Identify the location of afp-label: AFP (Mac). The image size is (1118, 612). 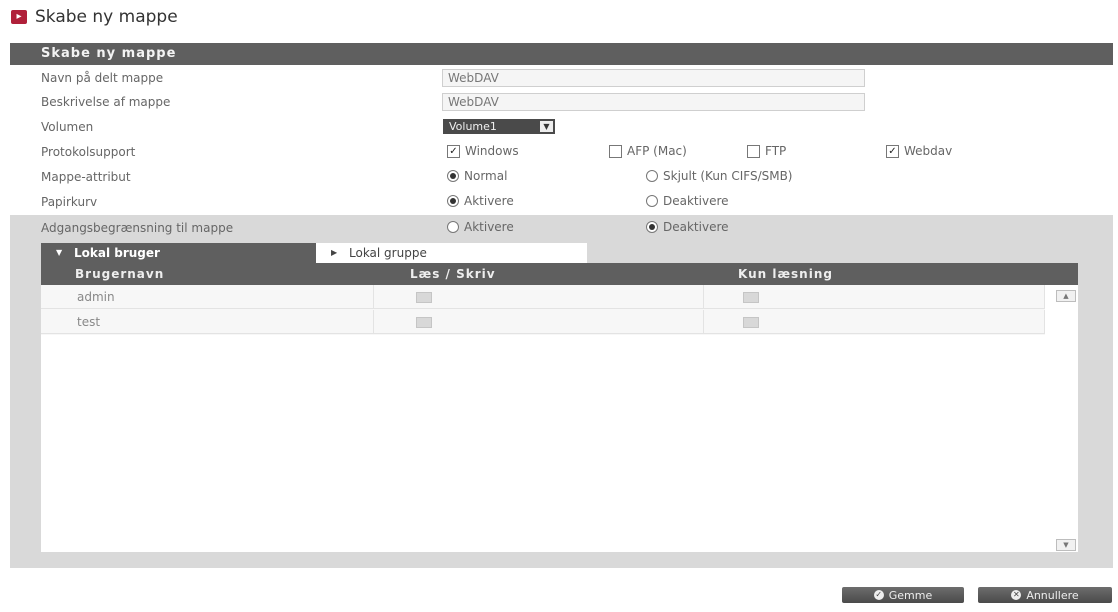
(657, 151).